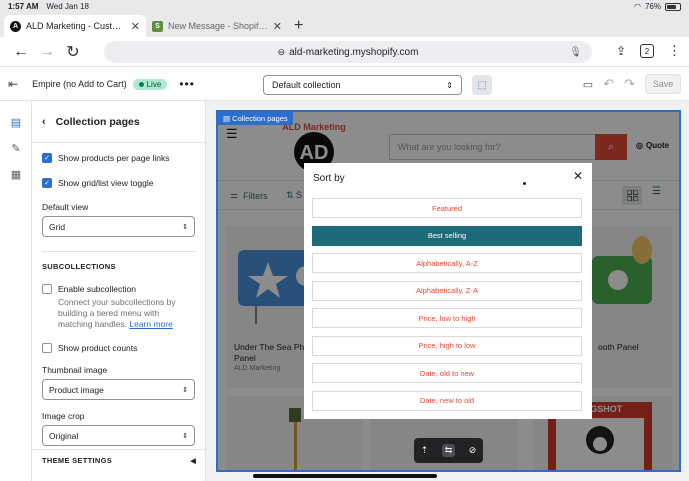  What do you see at coordinates (64, 435) in the screenshot?
I see `select-value: Original` at bounding box center [64, 435].